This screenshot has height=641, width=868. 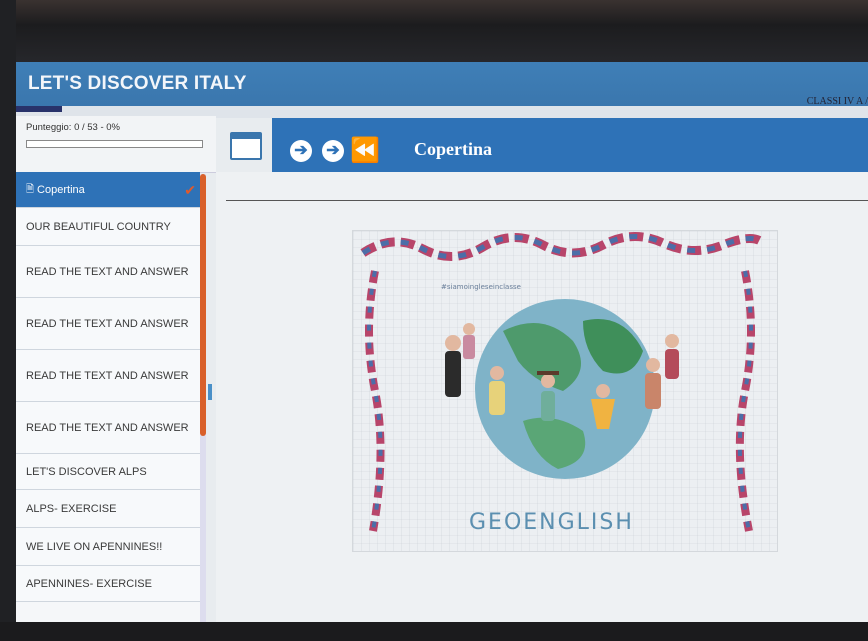 I want to click on next-page-button: ➔, so click(x=333, y=151).